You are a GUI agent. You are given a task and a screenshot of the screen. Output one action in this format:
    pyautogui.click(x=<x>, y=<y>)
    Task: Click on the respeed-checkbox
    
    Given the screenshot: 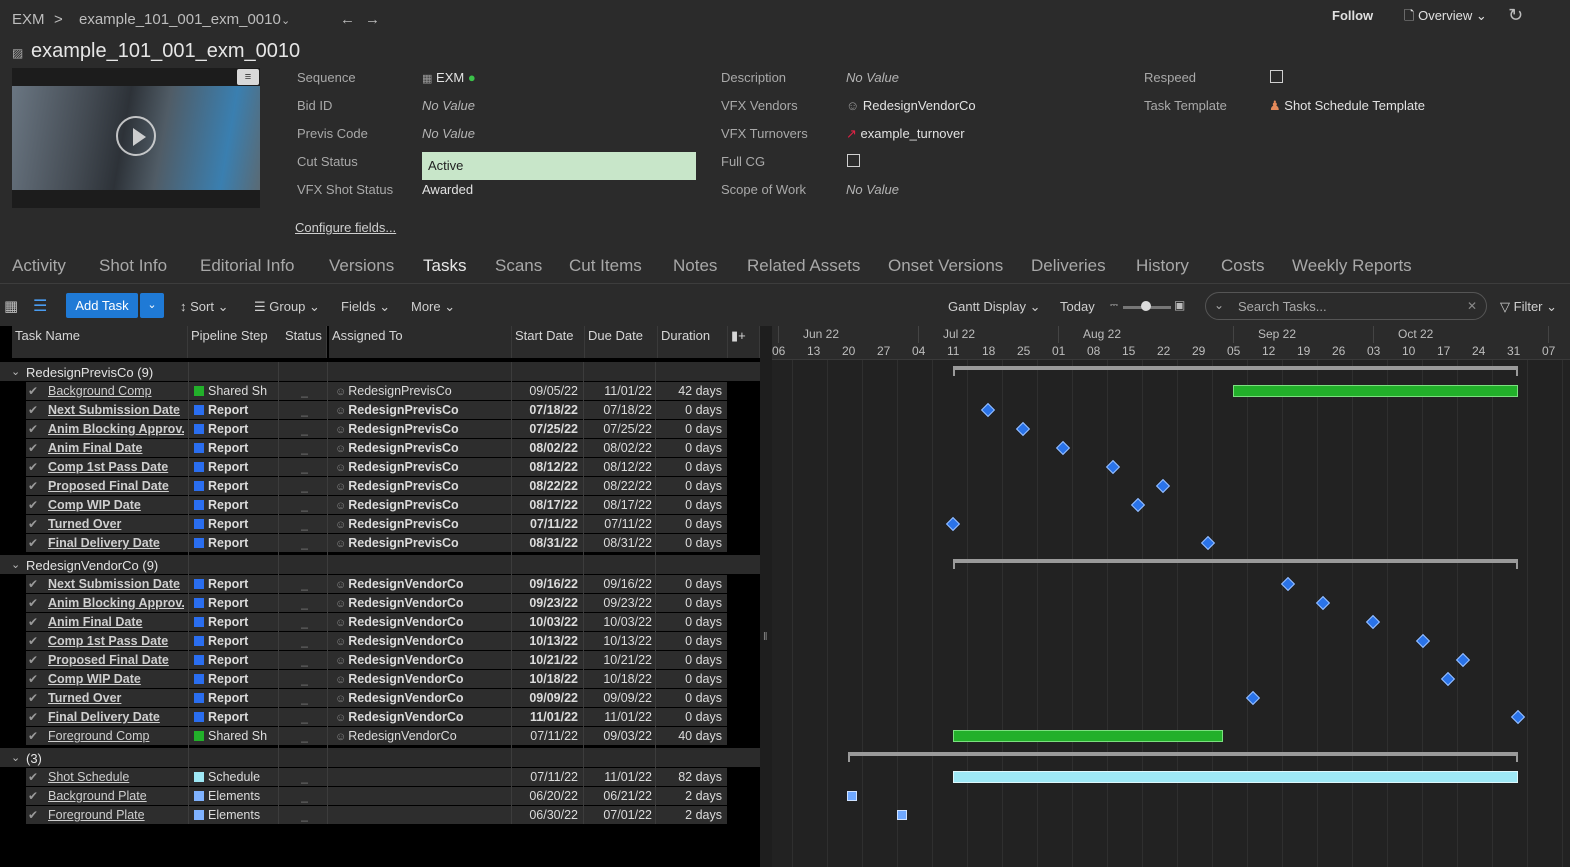 What is the action you would take?
    pyautogui.click(x=1276, y=76)
    